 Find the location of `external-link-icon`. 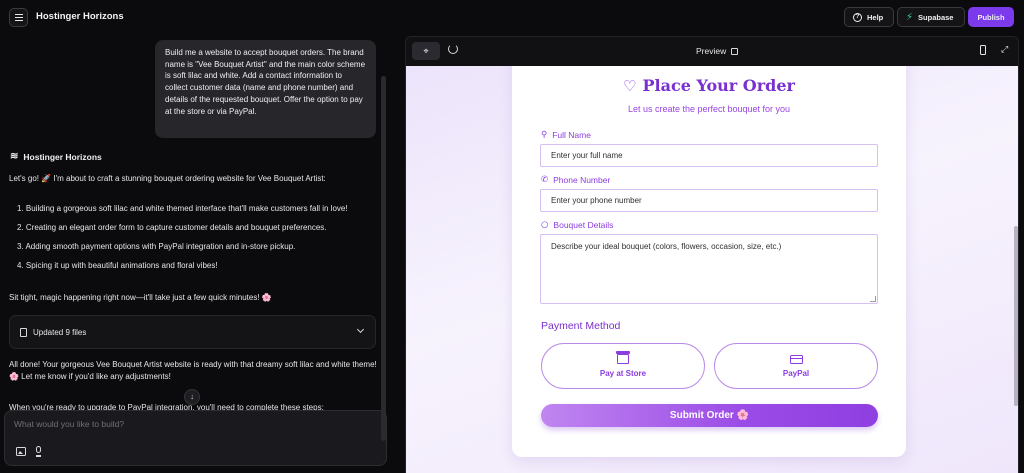

external-link-icon is located at coordinates (735, 51).